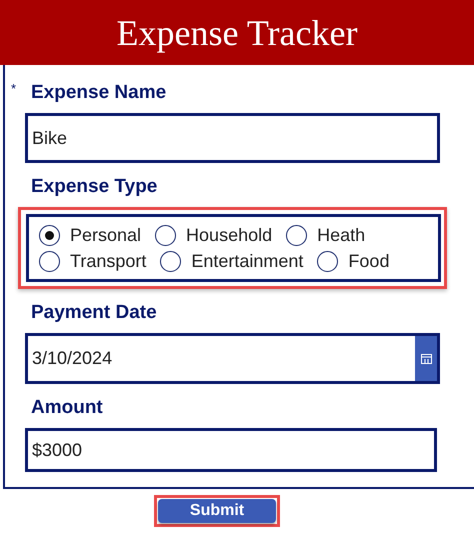  I want to click on radio-option: Personal, so click(90, 235).